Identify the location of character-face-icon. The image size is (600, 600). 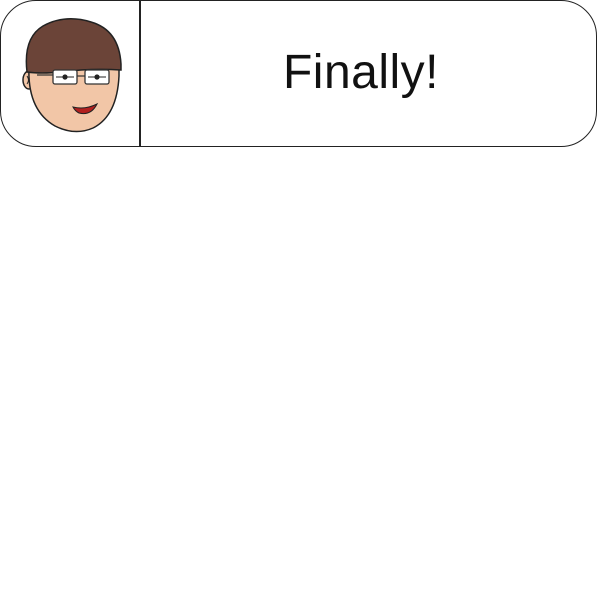
(72, 75).